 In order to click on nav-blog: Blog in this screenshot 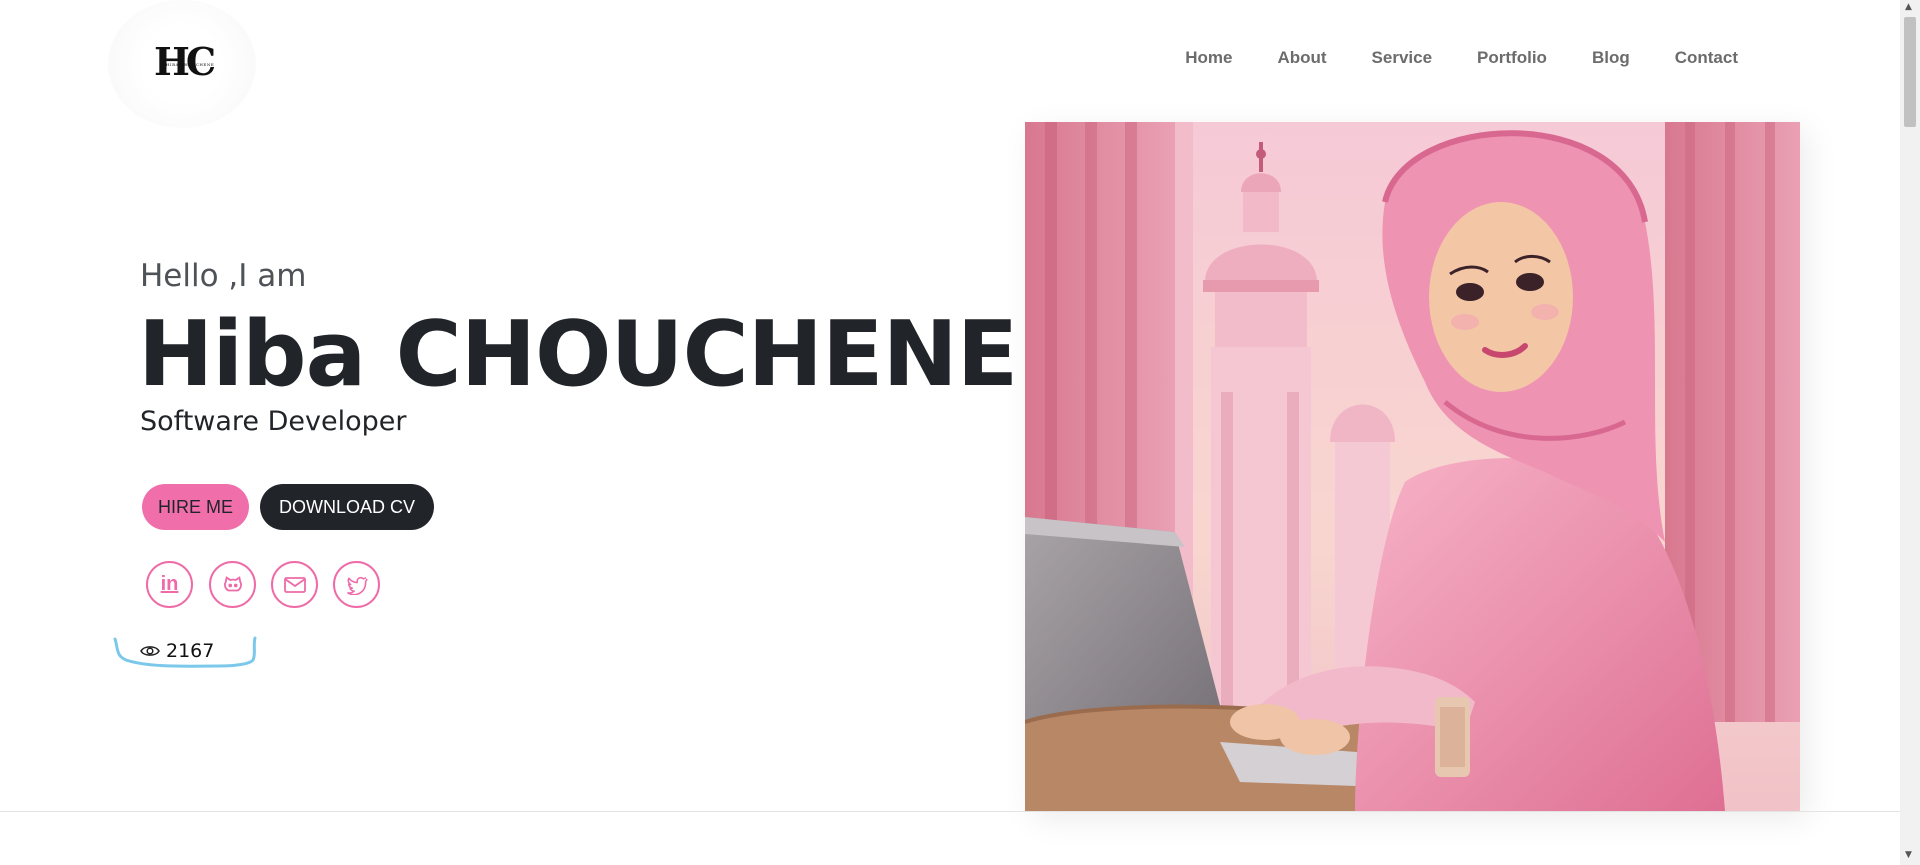, I will do `click(1611, 58)`.